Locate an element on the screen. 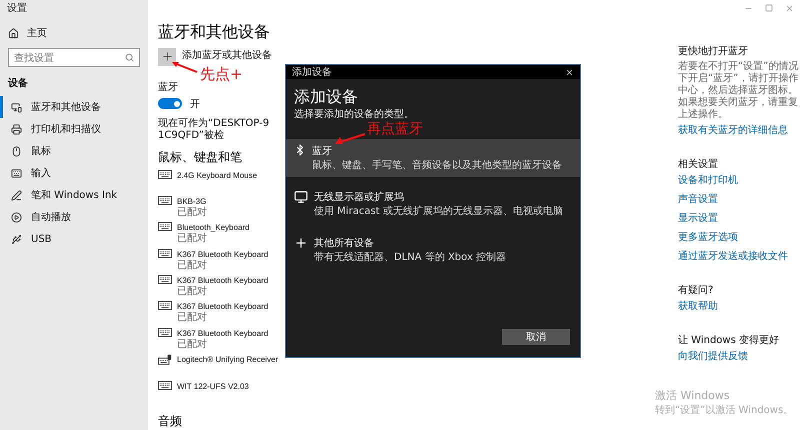  panel-text: 若要在不打开“设置”的情况下开启“蓝牙”，请打开操作中心，然后选择蓝牙图标。如果想要关闭蓝牙，请重复上述操作。 is located at coordinates (739, 91).